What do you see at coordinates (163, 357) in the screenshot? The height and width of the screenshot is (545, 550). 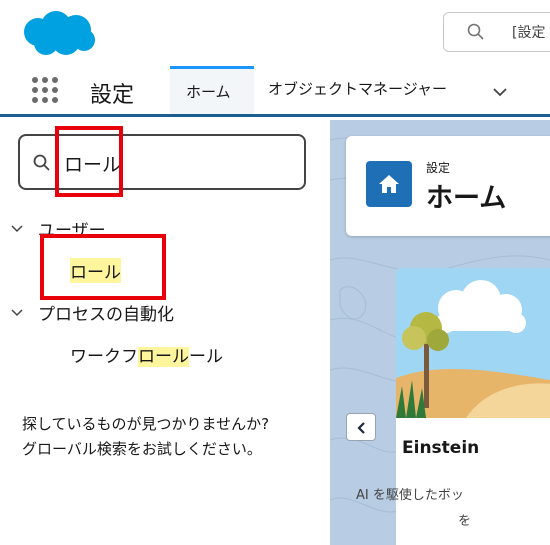 I see `workflow-rules-highlight: ロール` at bounding box center [163, 357].